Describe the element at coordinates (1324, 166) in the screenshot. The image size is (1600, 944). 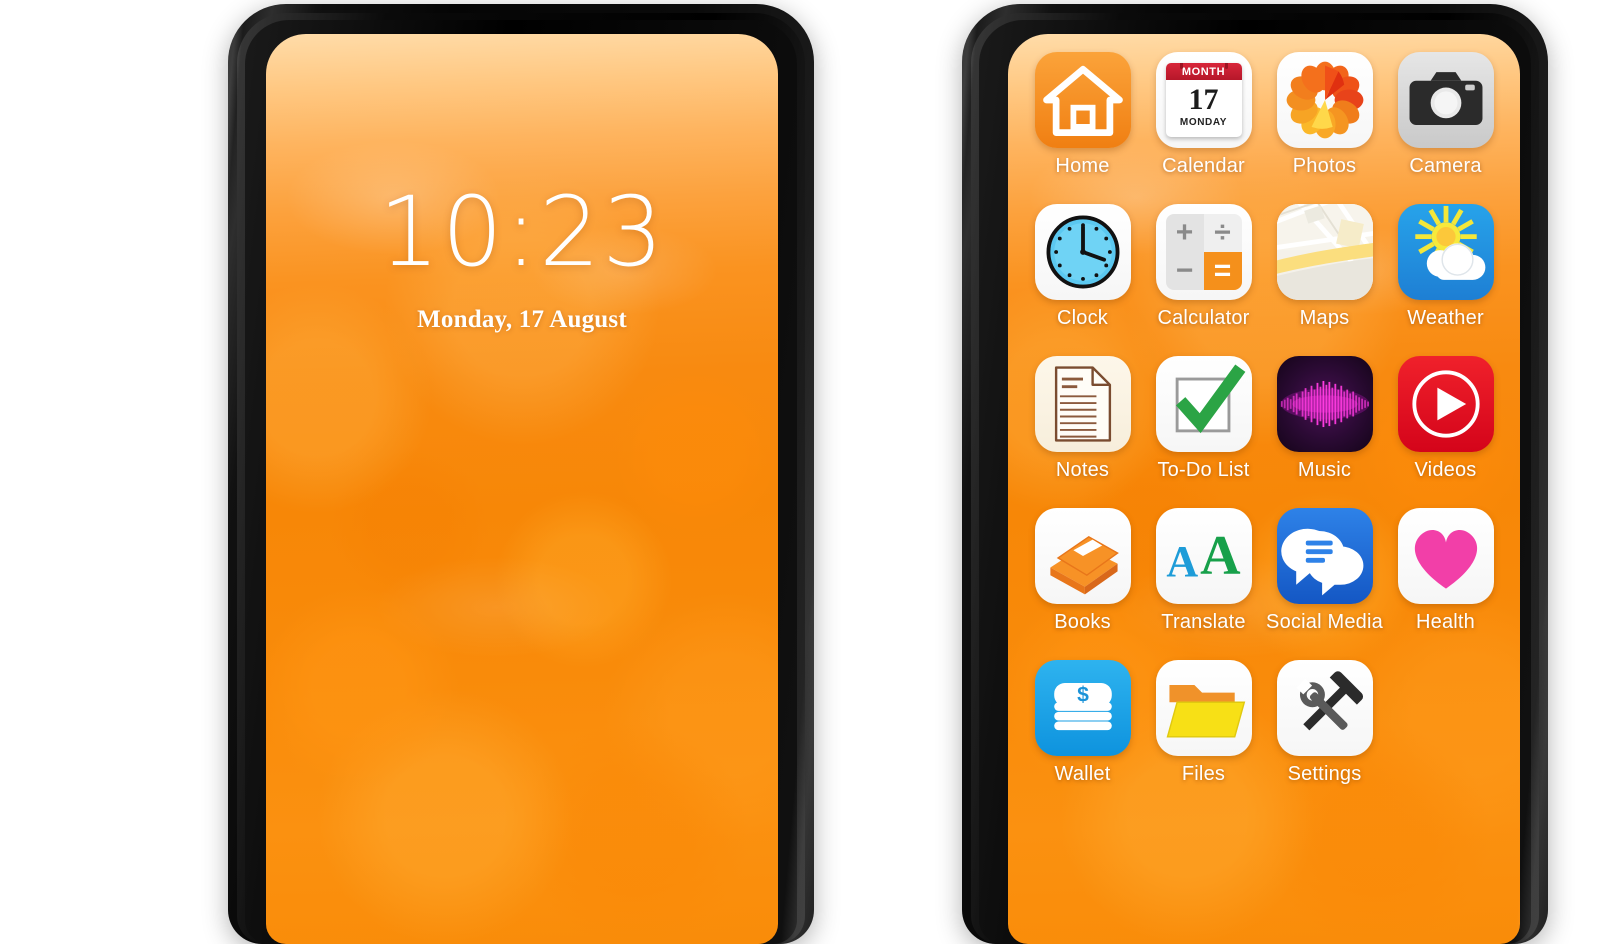
I see `app-label: Photos` at that location.